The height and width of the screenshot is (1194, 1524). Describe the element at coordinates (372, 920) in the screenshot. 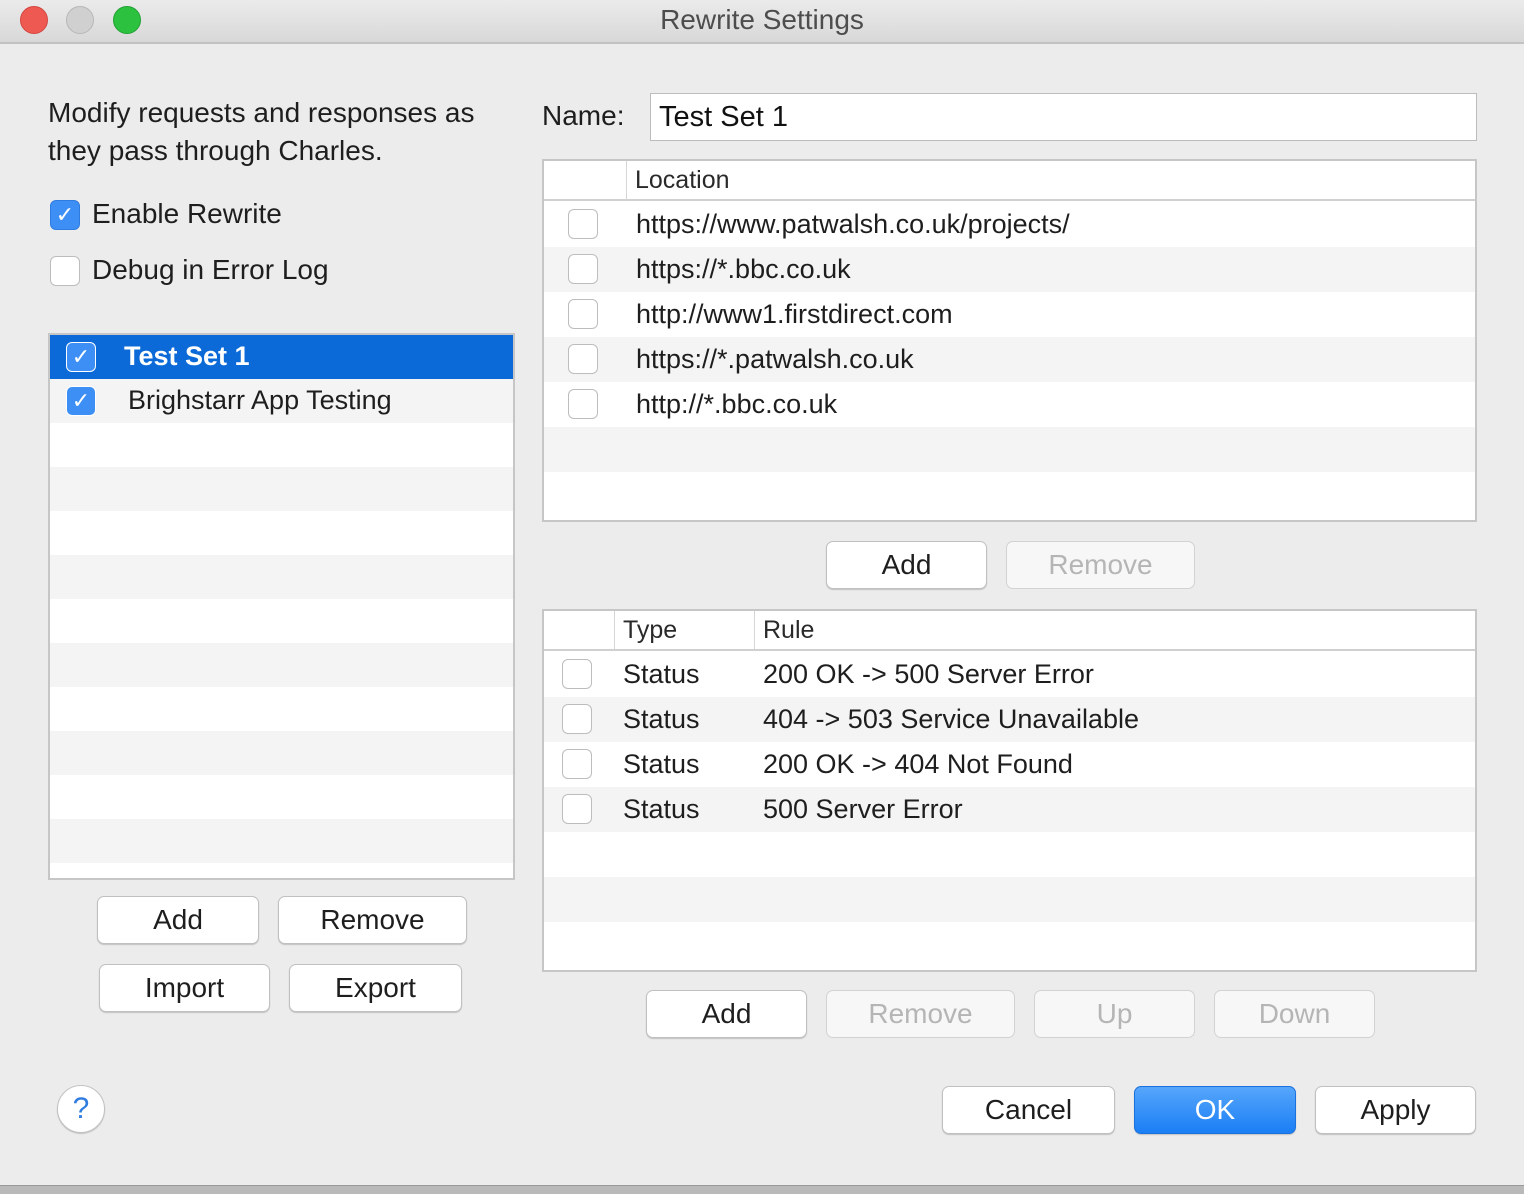

I see `remove-set-button: Remove` at that location.